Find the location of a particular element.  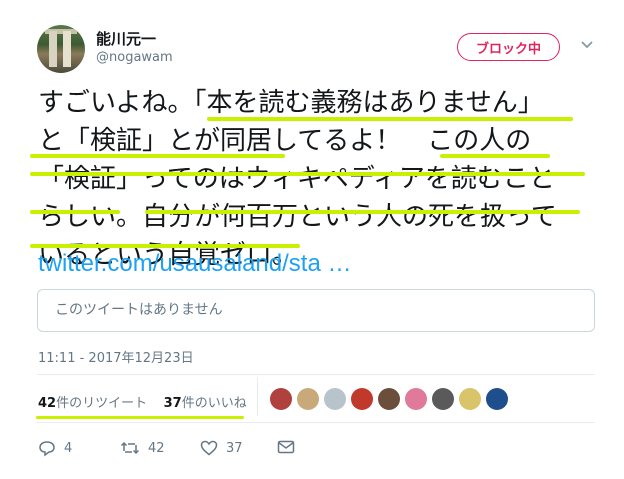

tweet-stats: 42件のリツイート 37件のいいね is located at coordinates (142, 401).